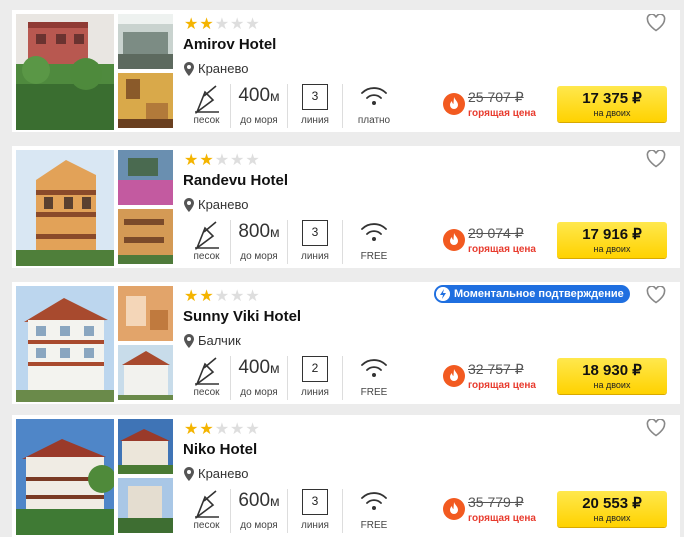 The image size is (684, 537). I want to click on hotel-features: песок 400м до моря 3 линия платно, so click(294, 106).